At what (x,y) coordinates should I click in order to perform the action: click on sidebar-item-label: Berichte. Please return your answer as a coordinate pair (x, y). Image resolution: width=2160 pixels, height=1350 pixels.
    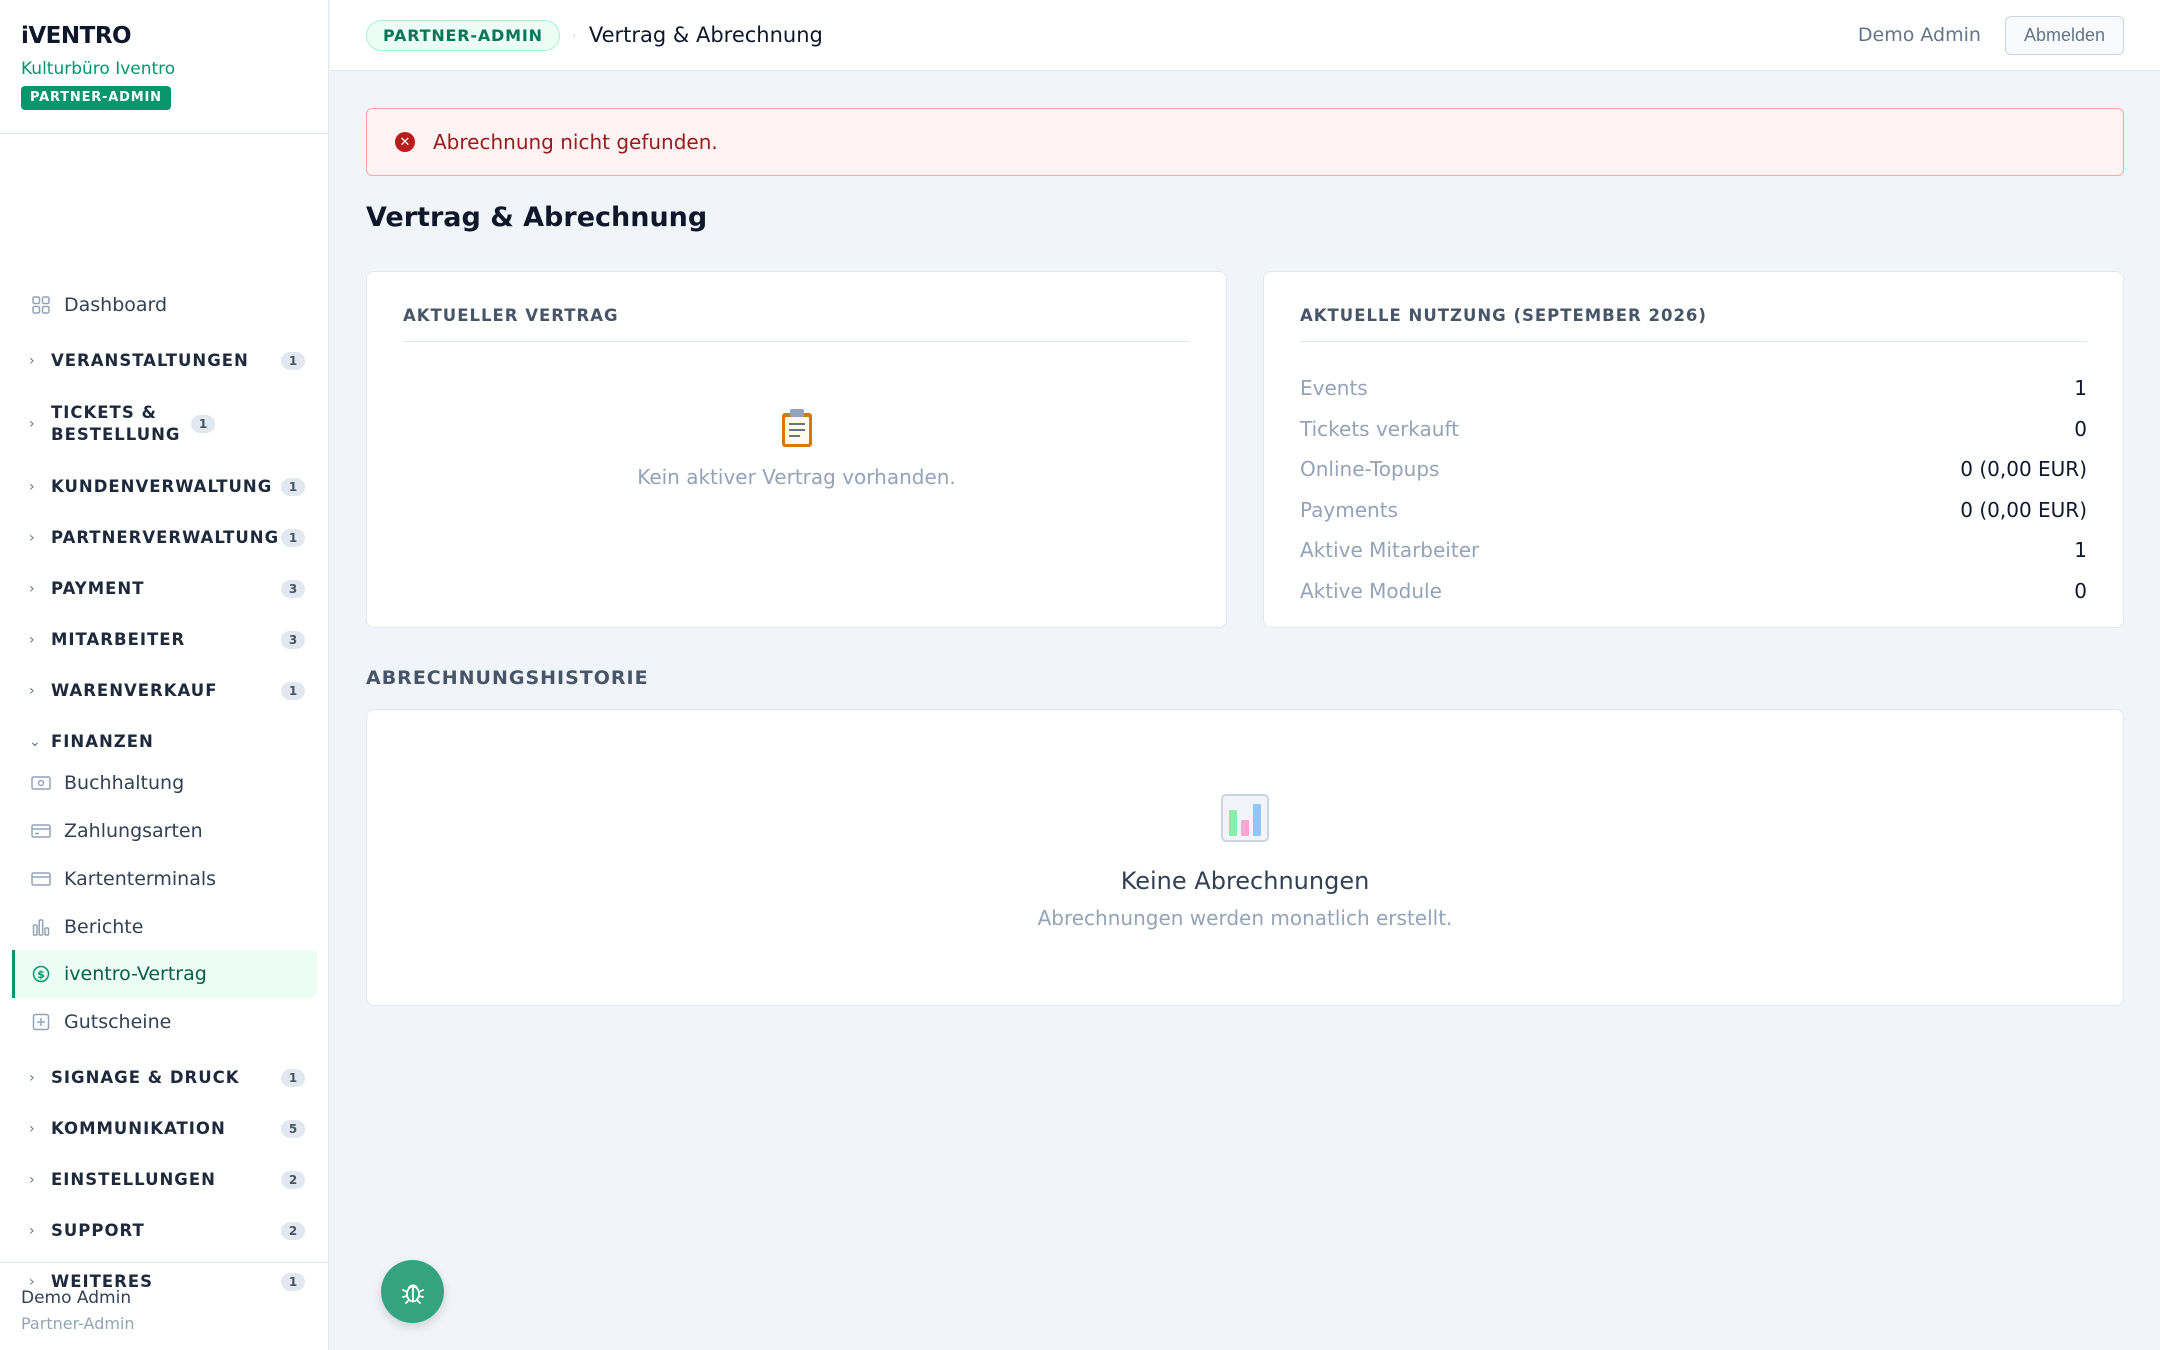
    Looking at the image, I should click on (104, 927).